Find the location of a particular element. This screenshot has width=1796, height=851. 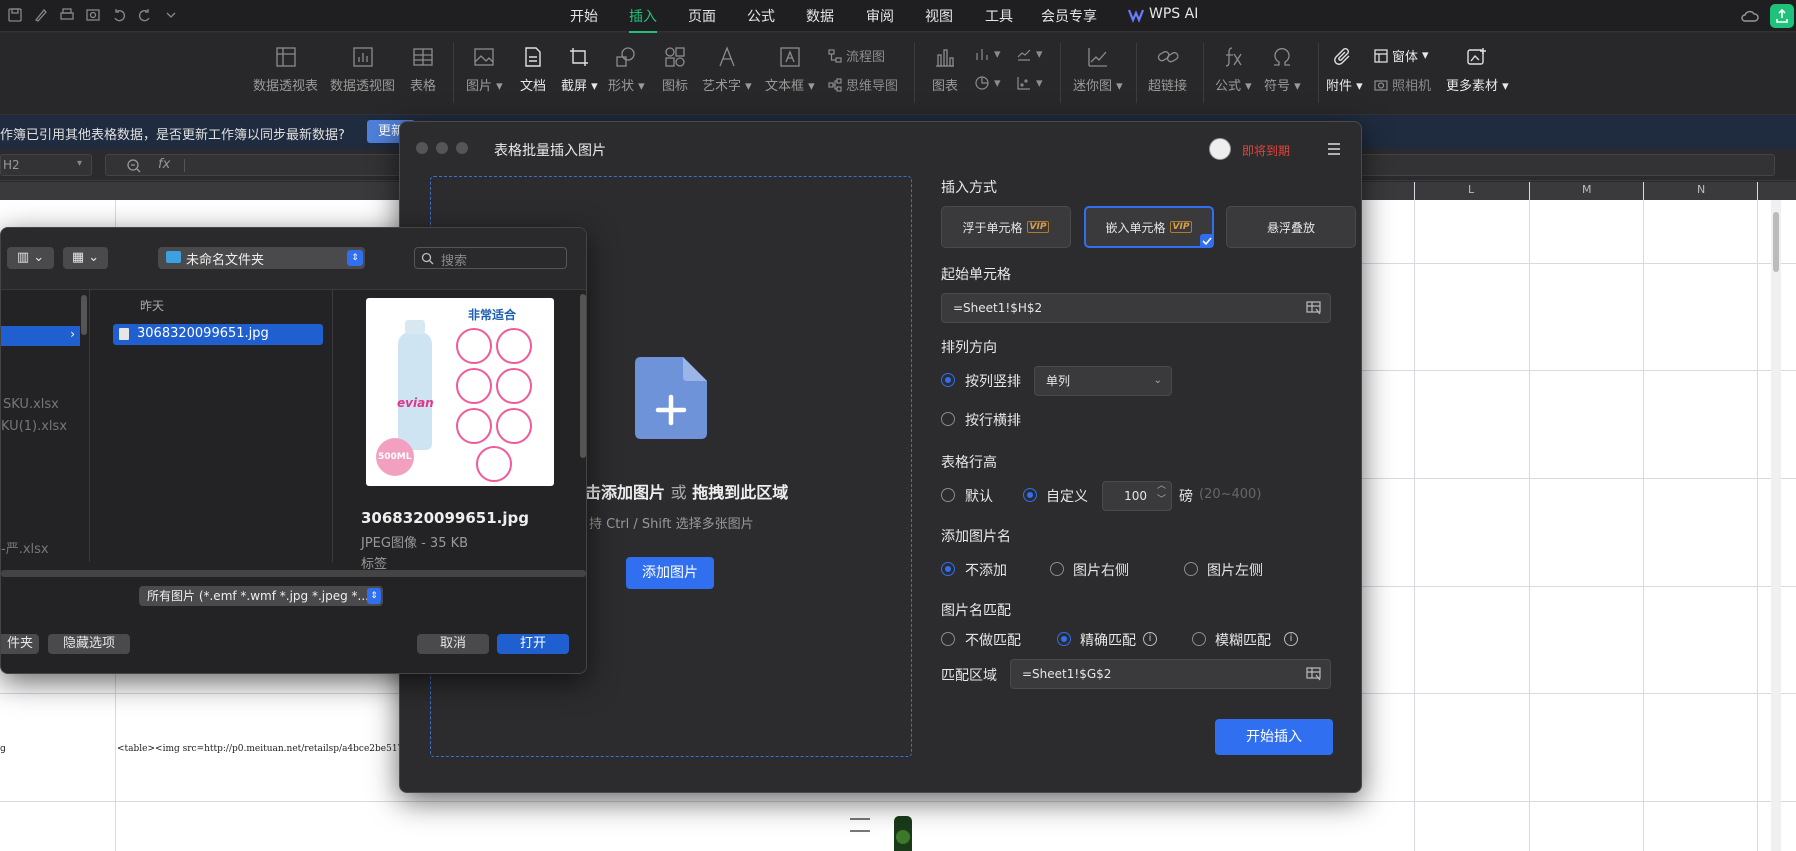

name-none-radio is located at coordinates (948, 569).